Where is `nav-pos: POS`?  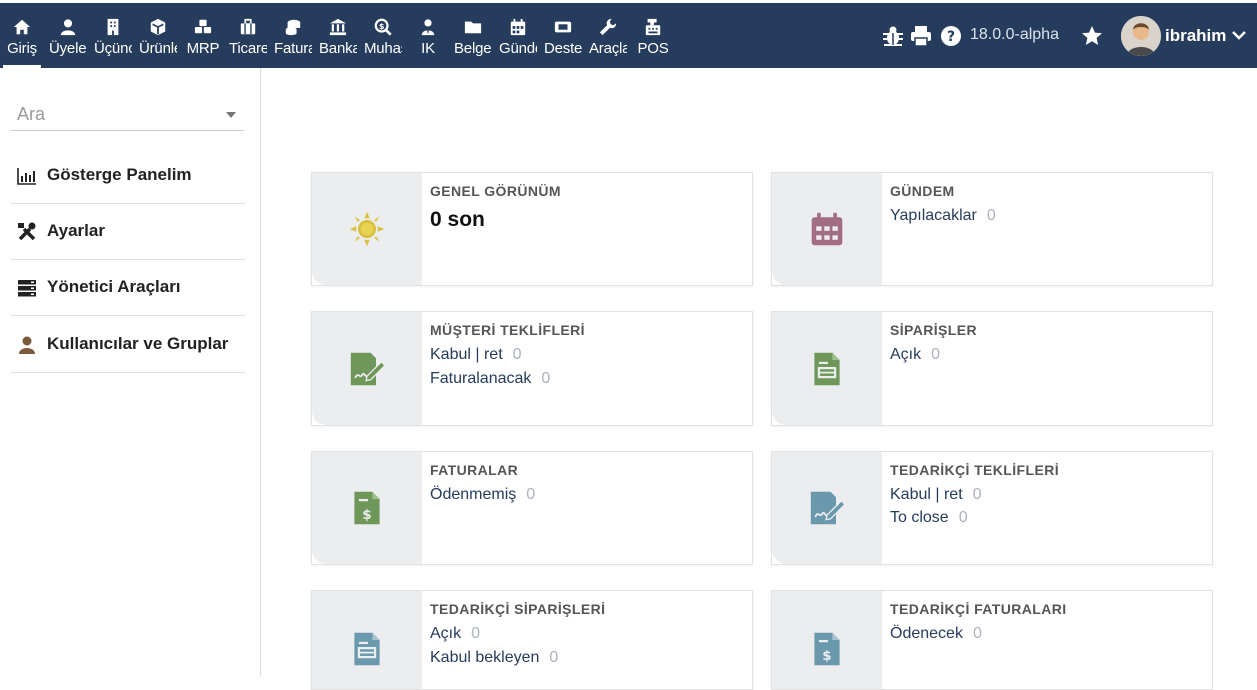 nav-pos: POS is located at coordinates (653, 40).